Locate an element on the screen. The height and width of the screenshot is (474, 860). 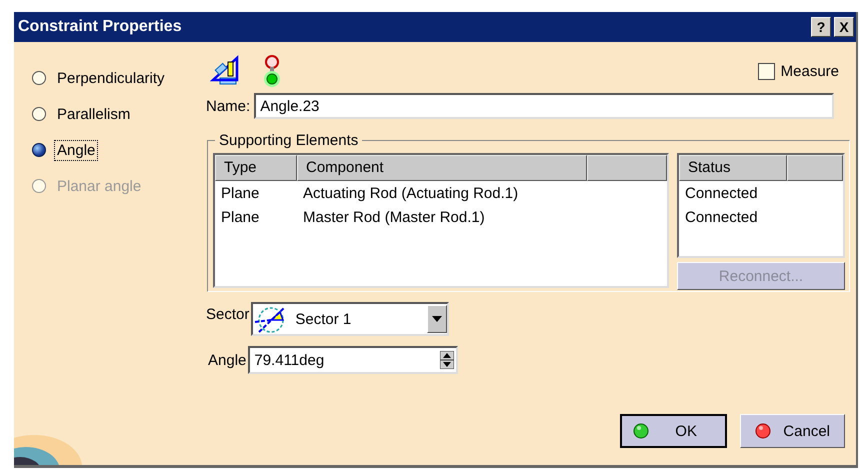
ok-button: OK is located at coordinates (674, 431).